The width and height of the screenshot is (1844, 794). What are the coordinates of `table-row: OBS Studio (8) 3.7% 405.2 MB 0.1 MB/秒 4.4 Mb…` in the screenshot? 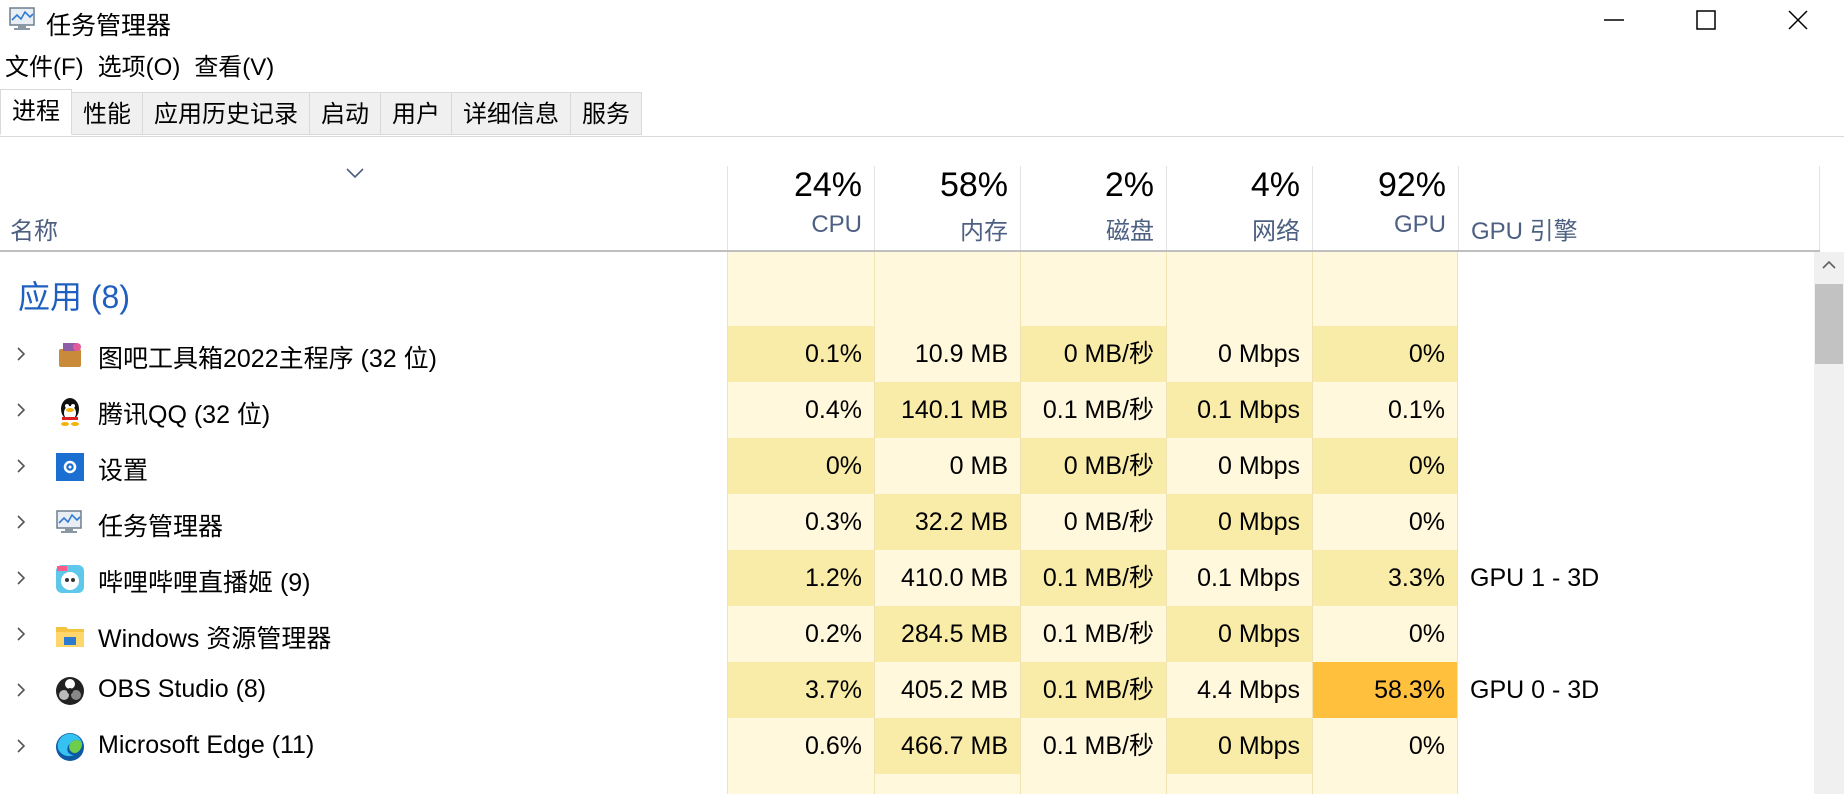 It's located at (906, 690).